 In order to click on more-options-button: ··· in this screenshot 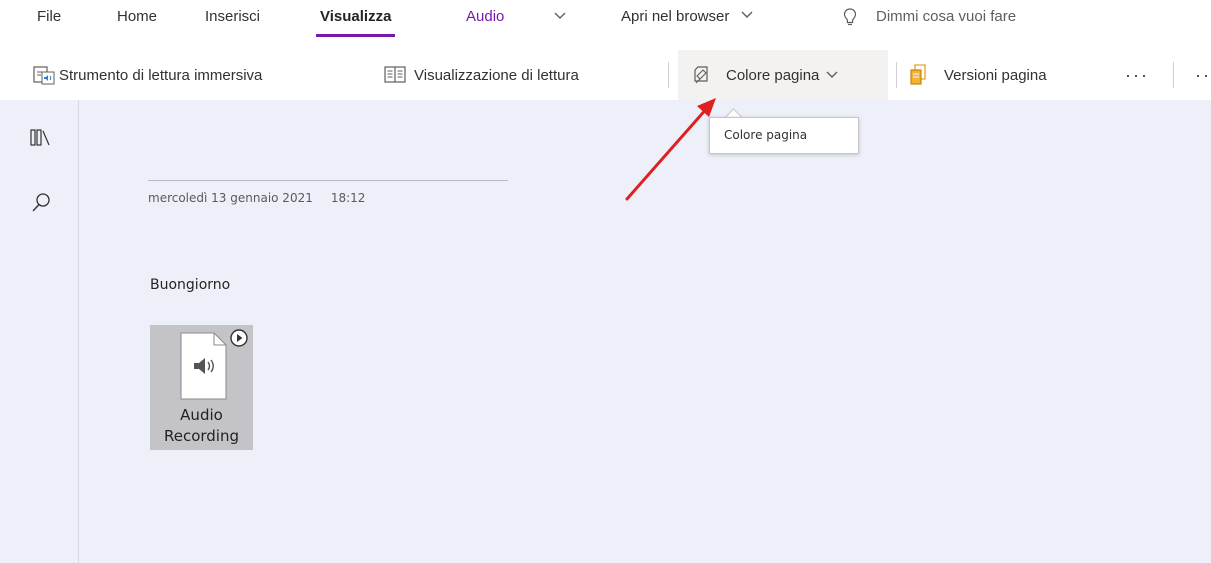, I will do `click(1137, 75)`.